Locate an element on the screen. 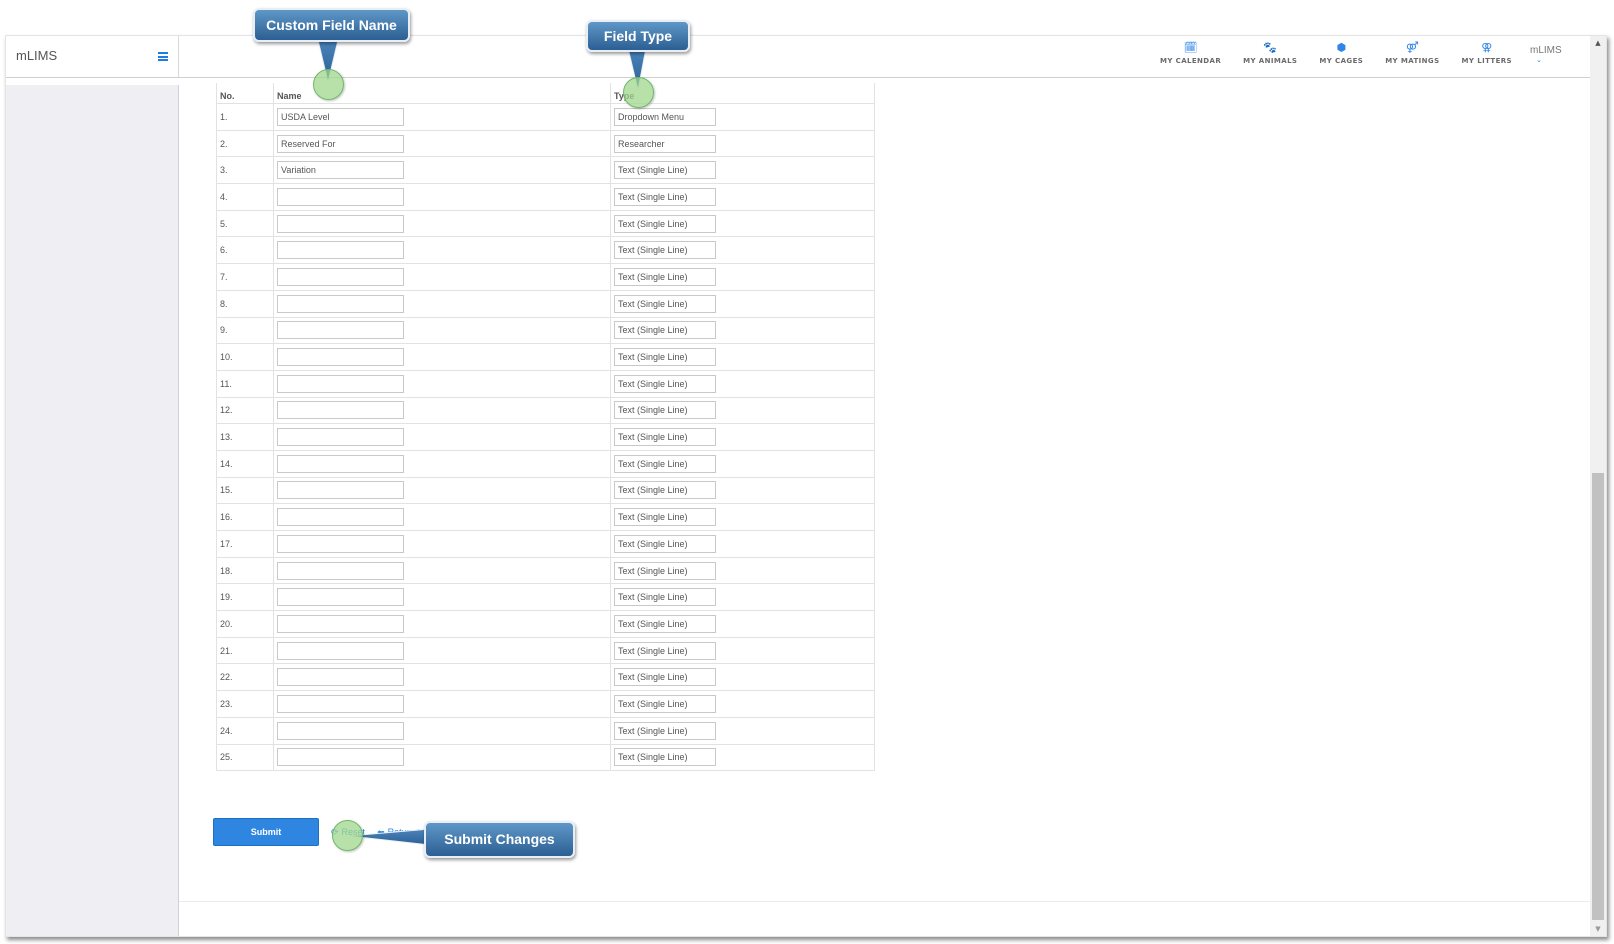 Image resolution: width=1614 pixels, height=944 pixels. callout-custom-field-name: Custom Field Name is located at coordinates (331, 25).